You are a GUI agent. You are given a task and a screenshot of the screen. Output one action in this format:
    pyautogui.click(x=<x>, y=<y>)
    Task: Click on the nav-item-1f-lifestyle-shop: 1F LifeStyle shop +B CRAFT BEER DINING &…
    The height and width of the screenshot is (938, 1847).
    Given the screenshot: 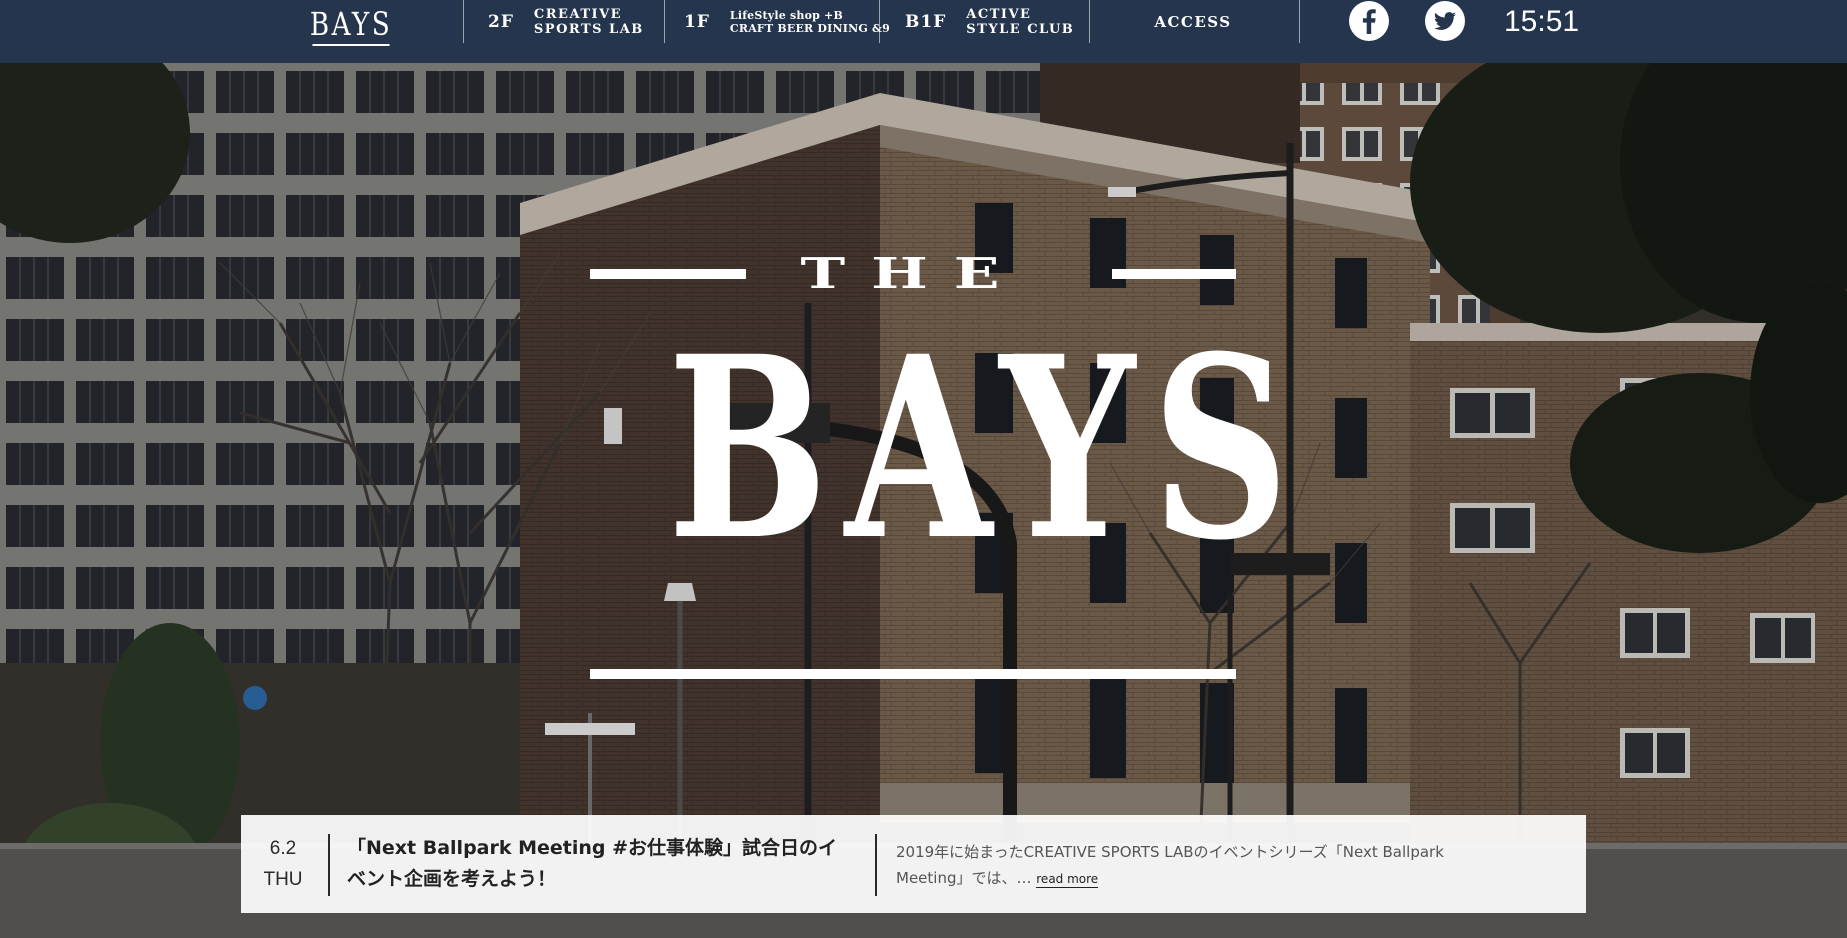 What is the action you would take?
    pyautogui.click(x=787, y=21)
    